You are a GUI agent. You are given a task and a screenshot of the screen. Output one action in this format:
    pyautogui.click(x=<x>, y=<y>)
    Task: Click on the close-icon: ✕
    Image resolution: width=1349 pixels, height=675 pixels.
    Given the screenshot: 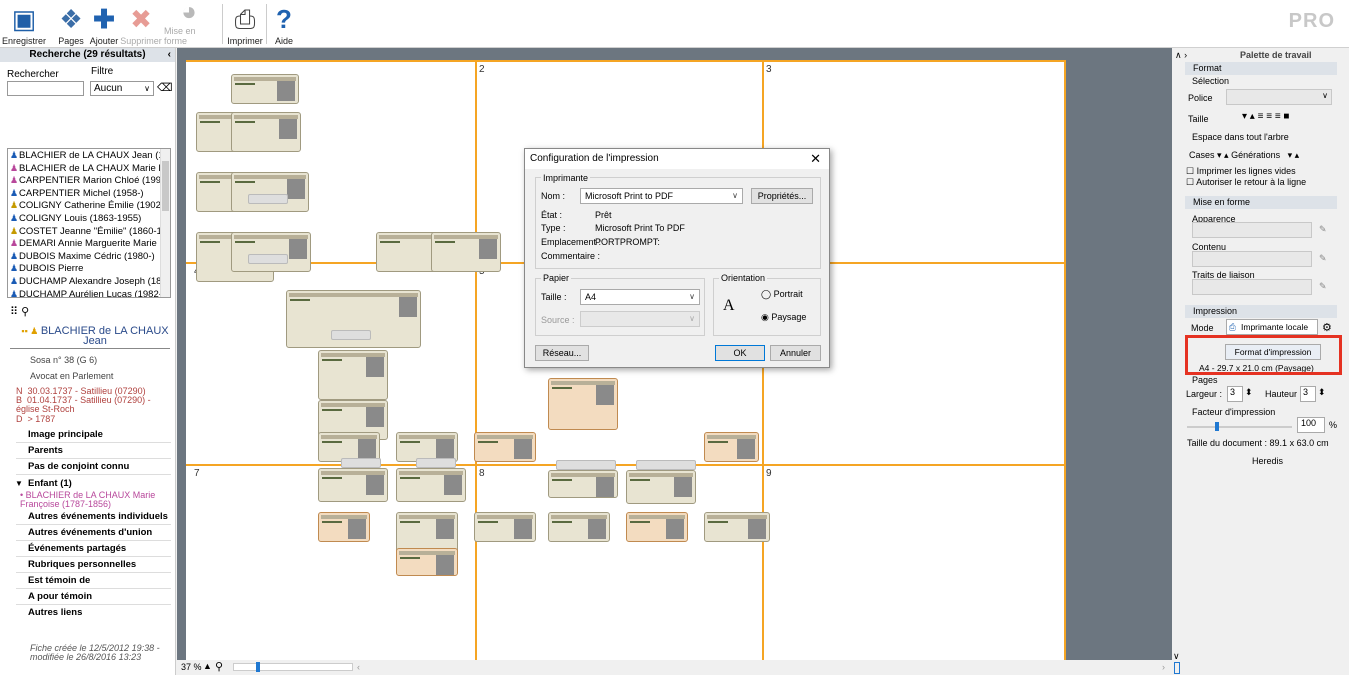 What is the action you would take?
    pyautogui.click(x=815, y=159)
    